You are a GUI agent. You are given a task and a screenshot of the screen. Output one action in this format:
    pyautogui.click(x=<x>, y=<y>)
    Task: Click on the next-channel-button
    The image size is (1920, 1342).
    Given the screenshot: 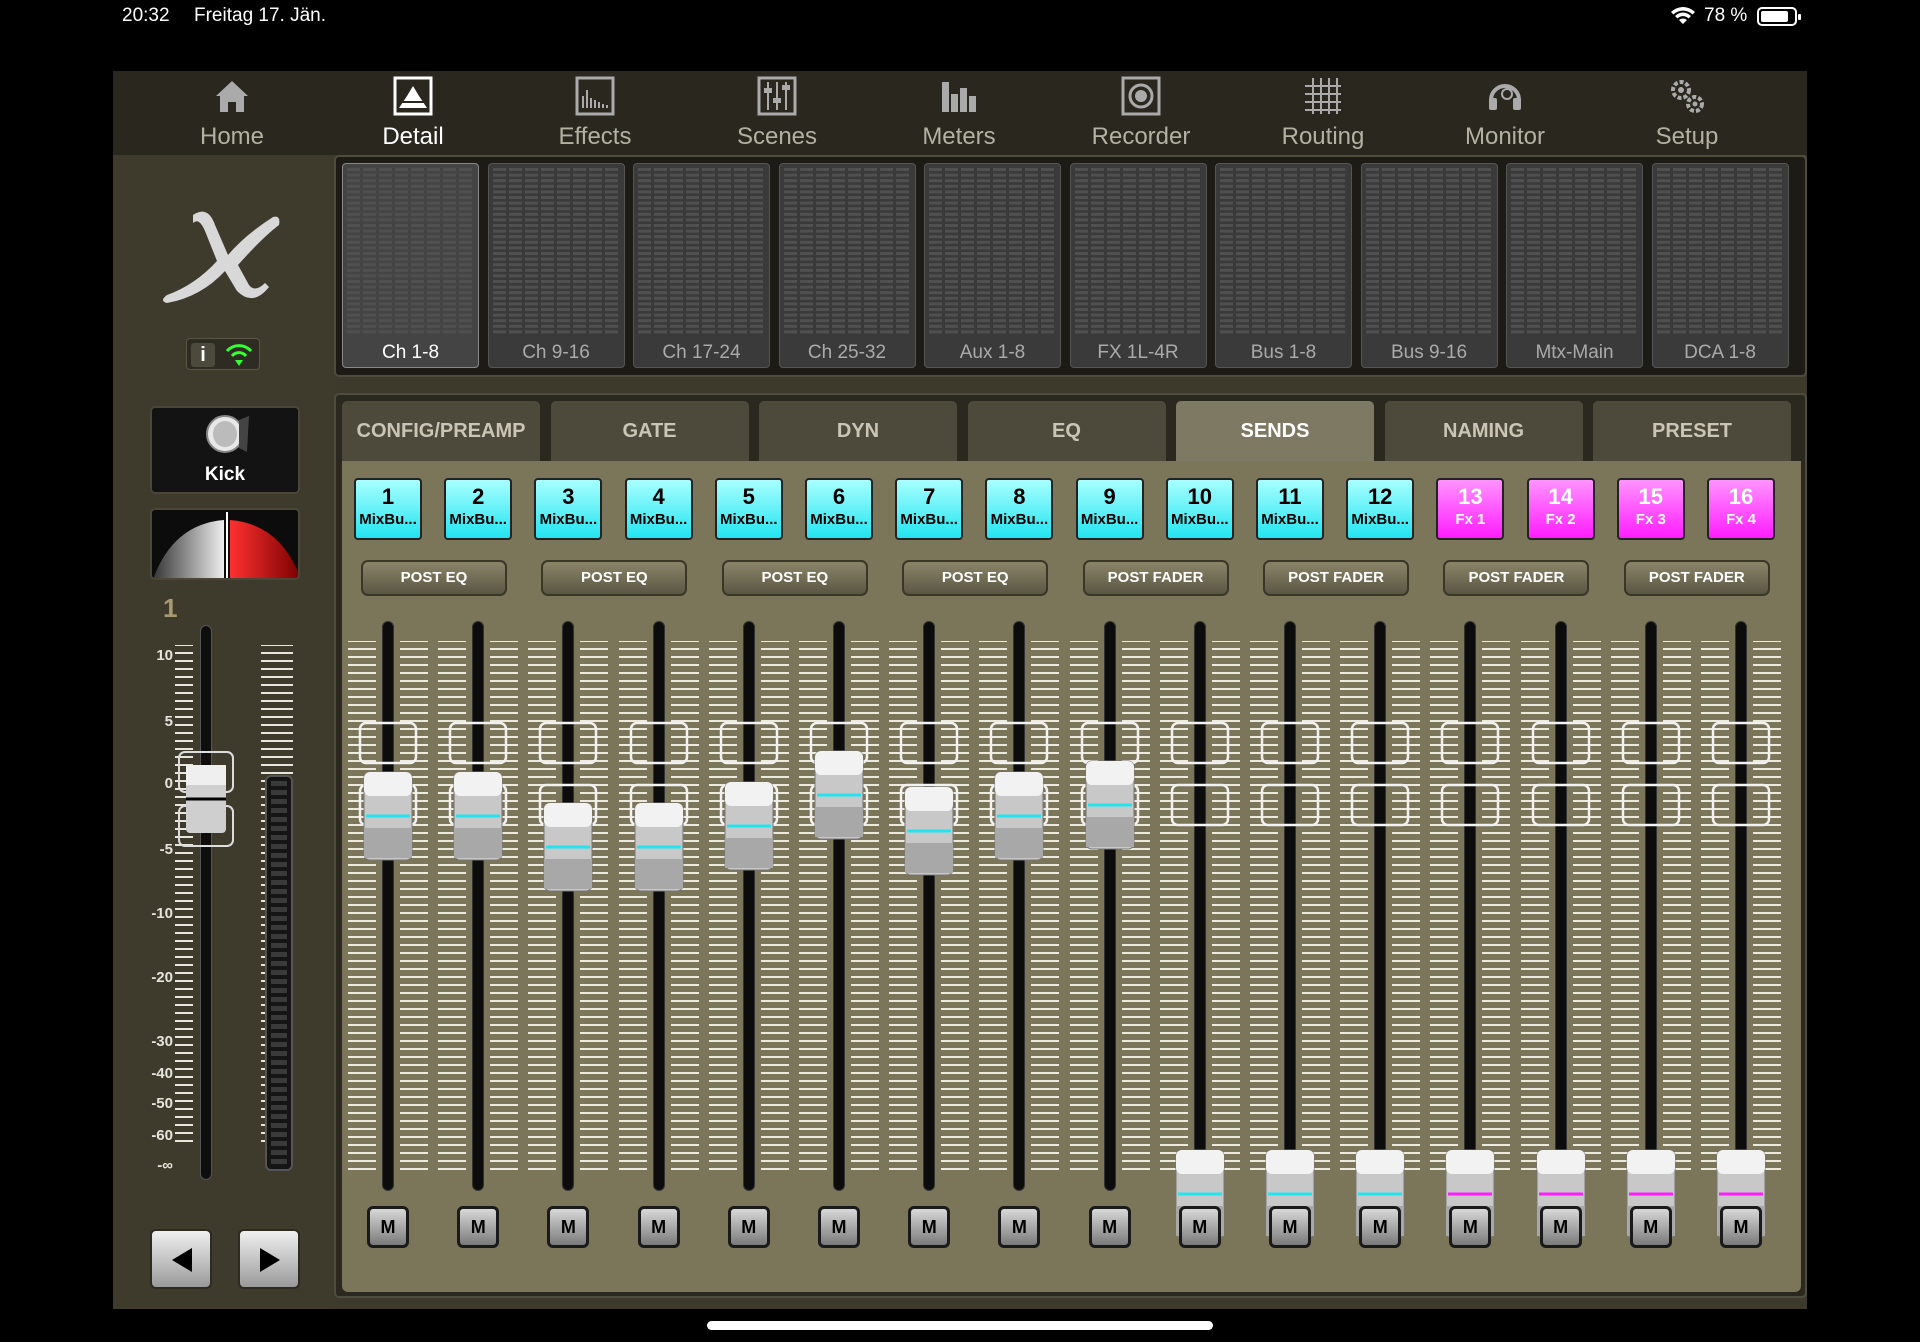 What is the action you would take?
    pyautogui.click(x=269, y=1259)
    